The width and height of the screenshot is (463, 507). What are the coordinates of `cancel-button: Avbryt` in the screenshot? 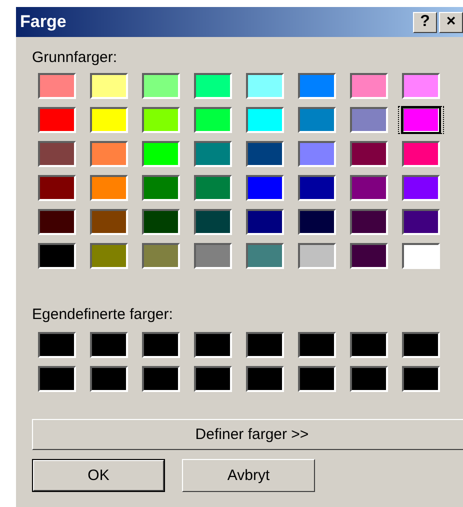 It's located at (248, 475).